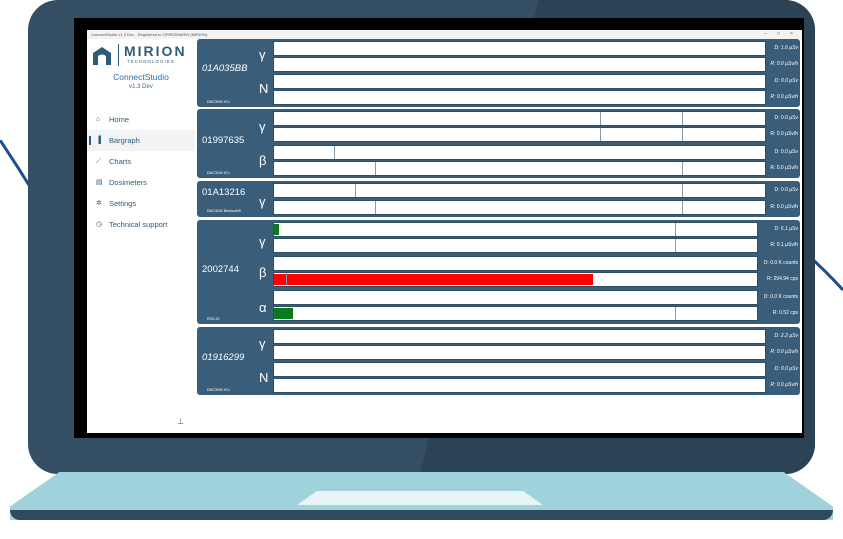  Describe the element at coordinates (421, 515) in the screenshot. I see `laptop-base-front` at that location.